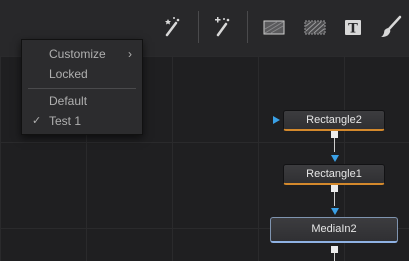 The height and width of the screenshot is (261, 409). I want to click on rectangle-mask-icon, so click(274, 27).